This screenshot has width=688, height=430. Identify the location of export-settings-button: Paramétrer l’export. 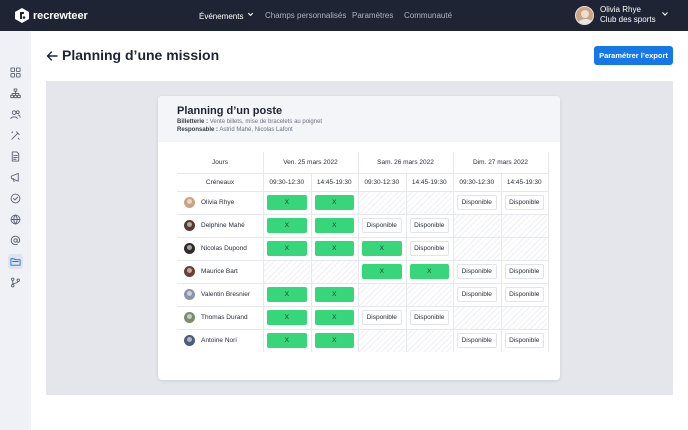
(633, 55).